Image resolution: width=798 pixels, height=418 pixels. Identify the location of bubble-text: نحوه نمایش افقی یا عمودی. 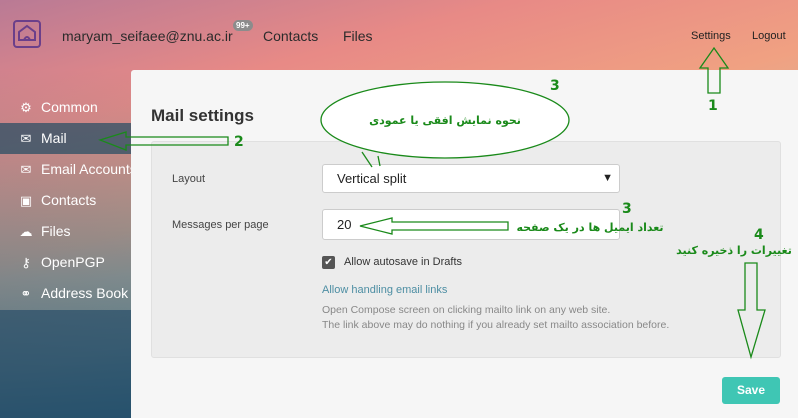
(445, 120).